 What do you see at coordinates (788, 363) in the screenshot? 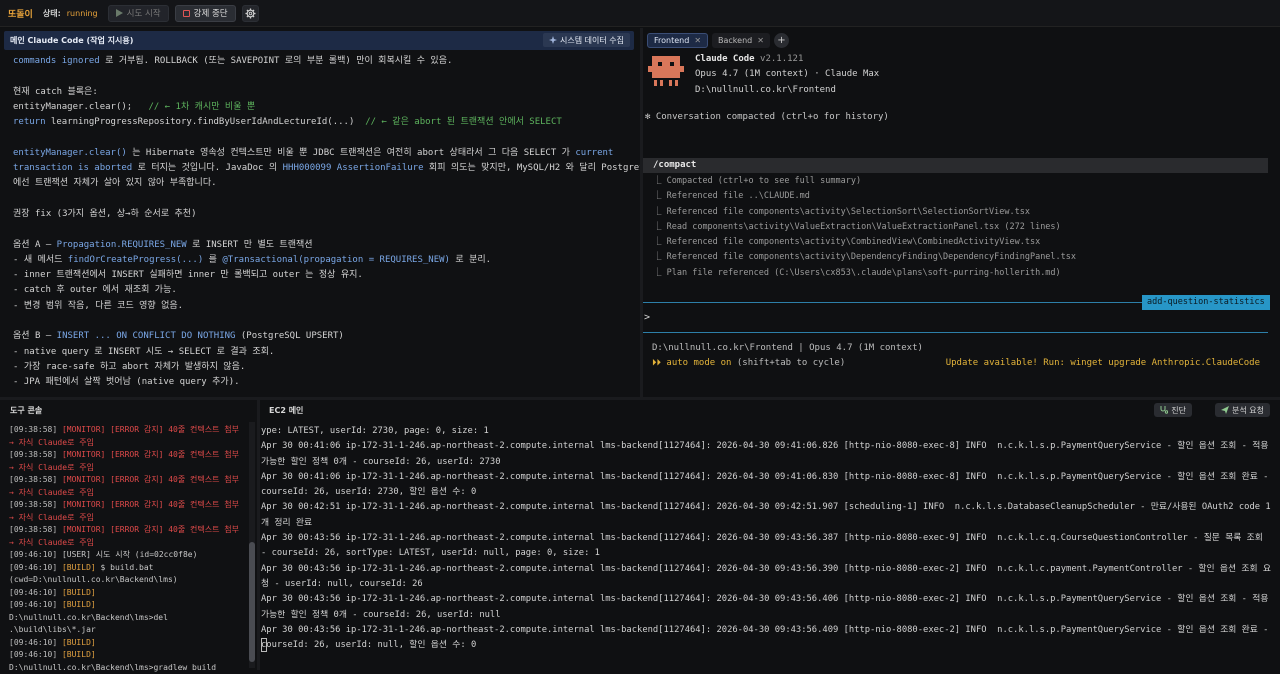
I see `auto-mode-hint: (shift+tab to cycle)` at bounding box center [788, 363].